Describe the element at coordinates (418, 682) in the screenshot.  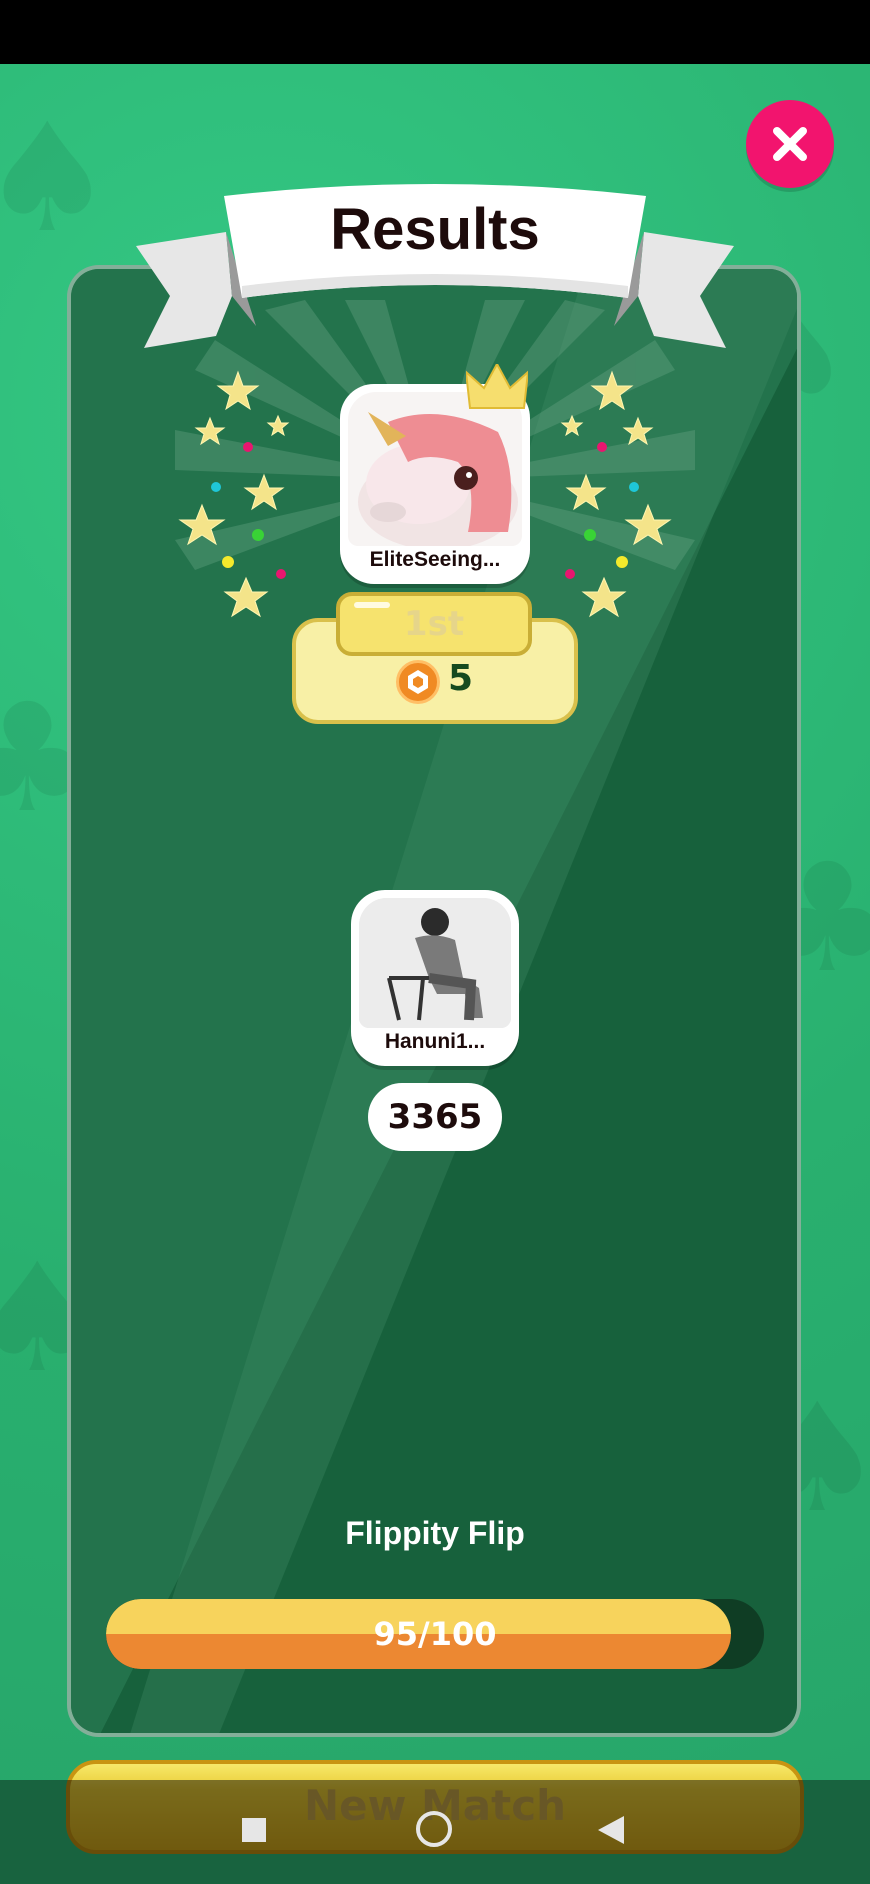
I see `coin-icon` at that location.